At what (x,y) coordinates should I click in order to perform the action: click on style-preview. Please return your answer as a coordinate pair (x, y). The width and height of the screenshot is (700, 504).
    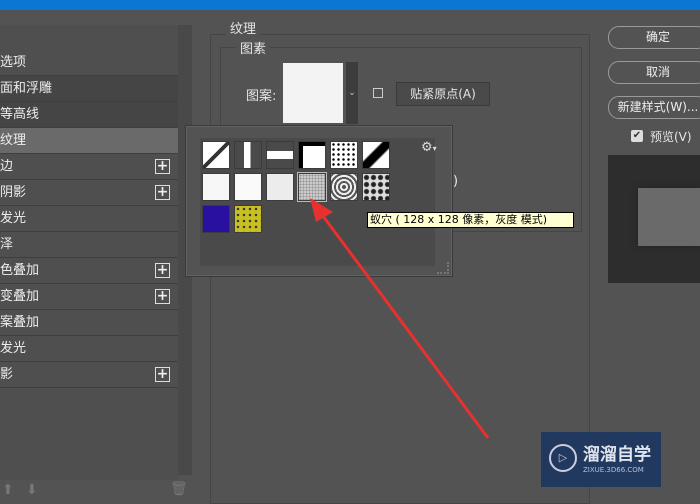
    Looking at the image, I should click on (654, 219).